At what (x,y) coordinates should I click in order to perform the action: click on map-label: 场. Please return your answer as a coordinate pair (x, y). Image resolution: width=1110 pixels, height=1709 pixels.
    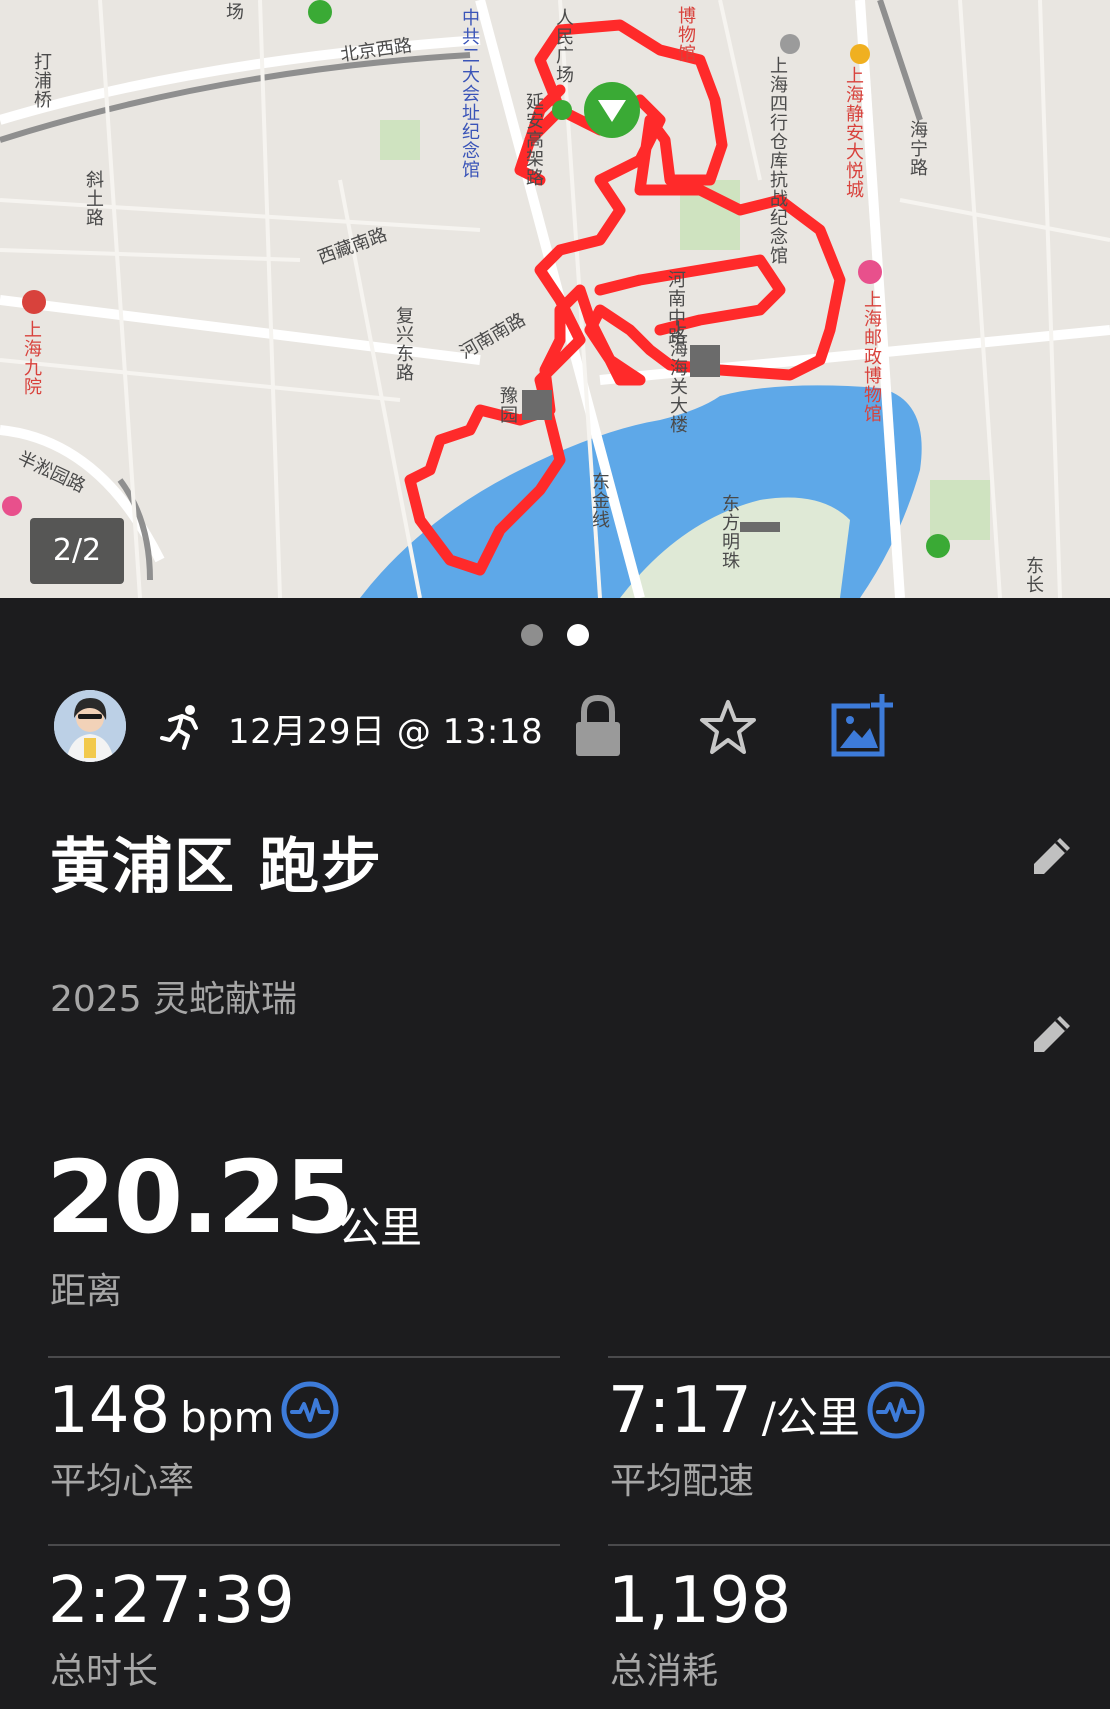
    Looking at the image, I should click on (233, 11).